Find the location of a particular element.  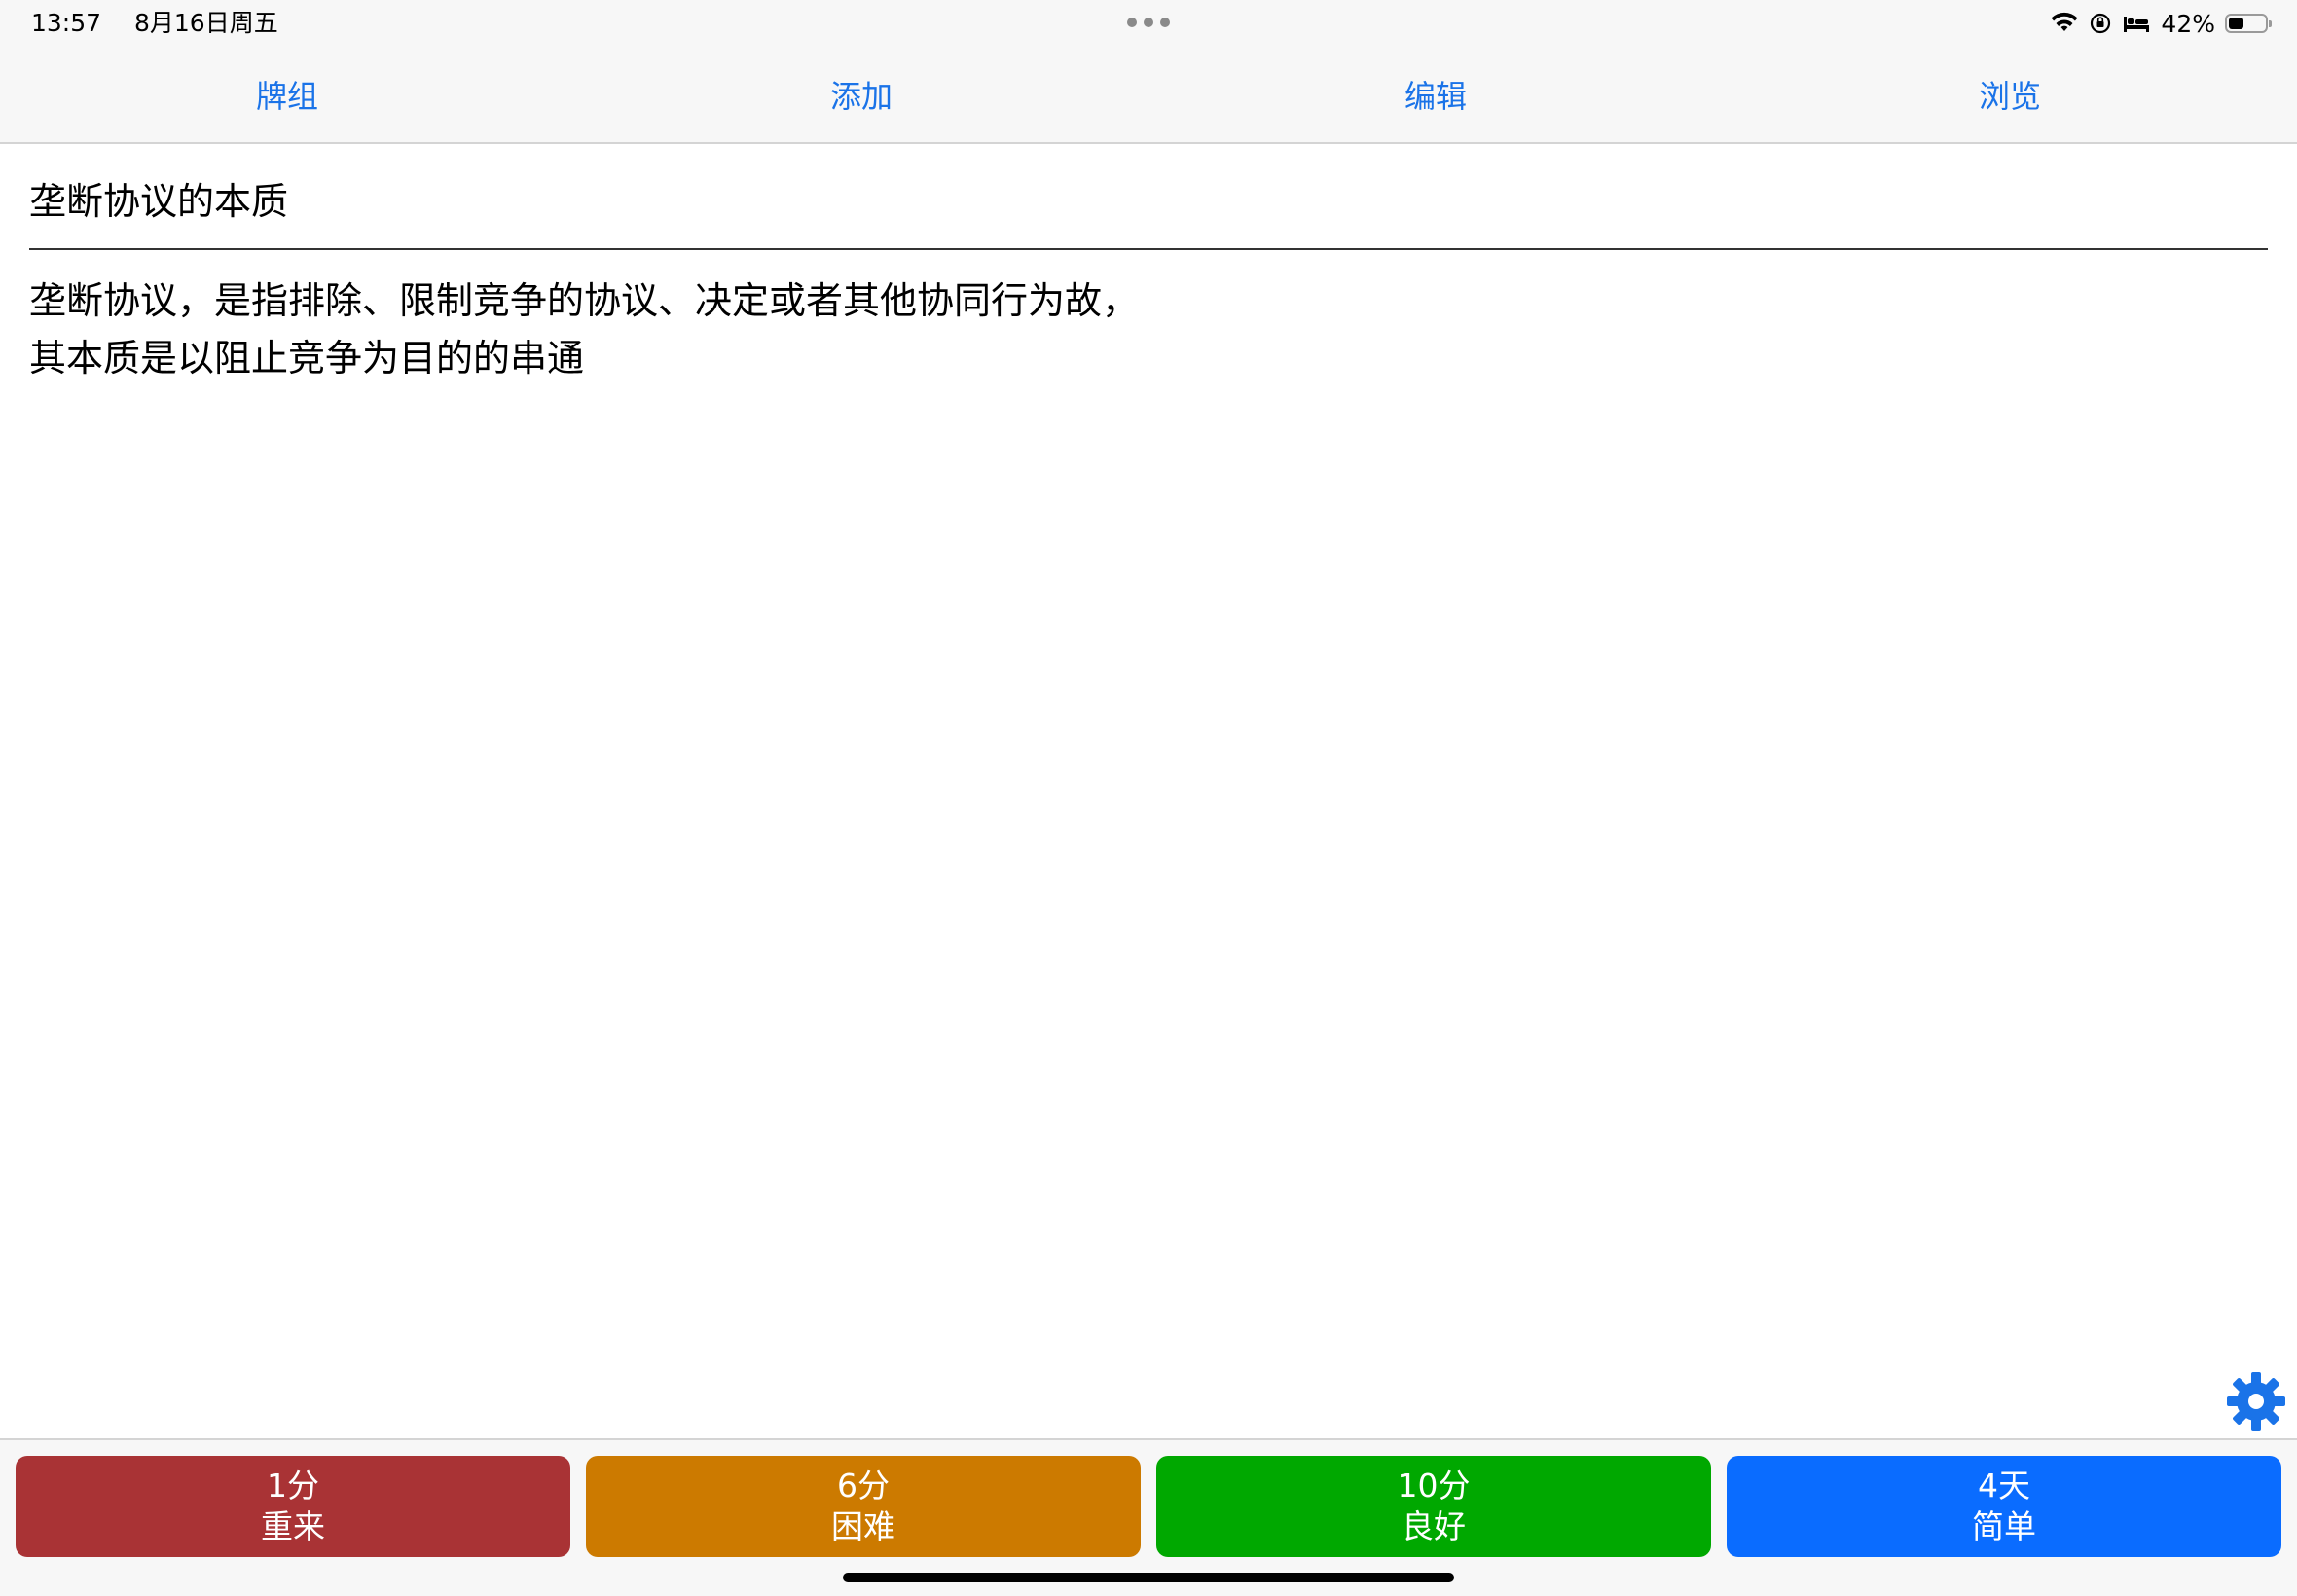

card-question: 垄断协议的本质 is located at coordinates (159, 202).